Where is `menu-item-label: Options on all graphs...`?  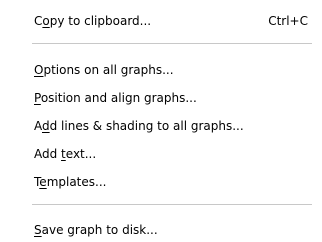
menu-item-label: Options on all graphs... is located at coordinates (104, 70).